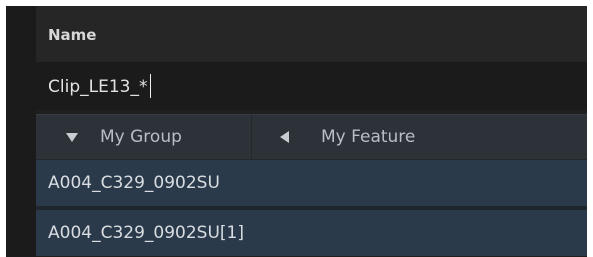  Describe the element at coordinates (368, 137) in the screenshot. I see `feature-label: My Feature` at that location.